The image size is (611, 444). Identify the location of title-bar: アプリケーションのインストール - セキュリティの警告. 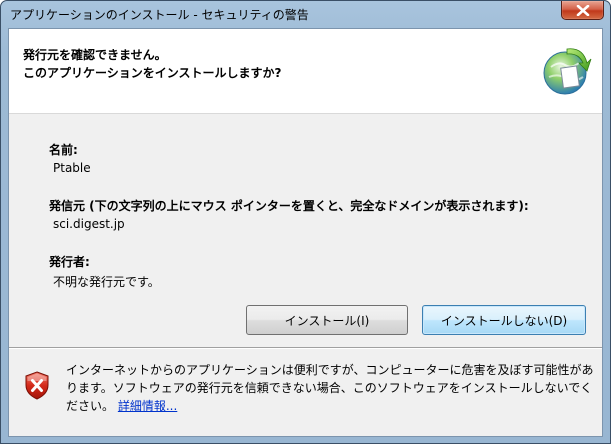
(305, 14).